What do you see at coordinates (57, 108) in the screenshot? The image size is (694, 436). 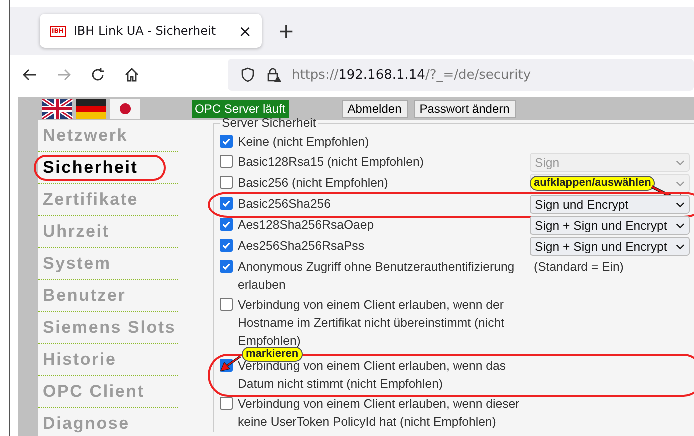 I see `uk-flag-icon` at bounding box center [57, 108].